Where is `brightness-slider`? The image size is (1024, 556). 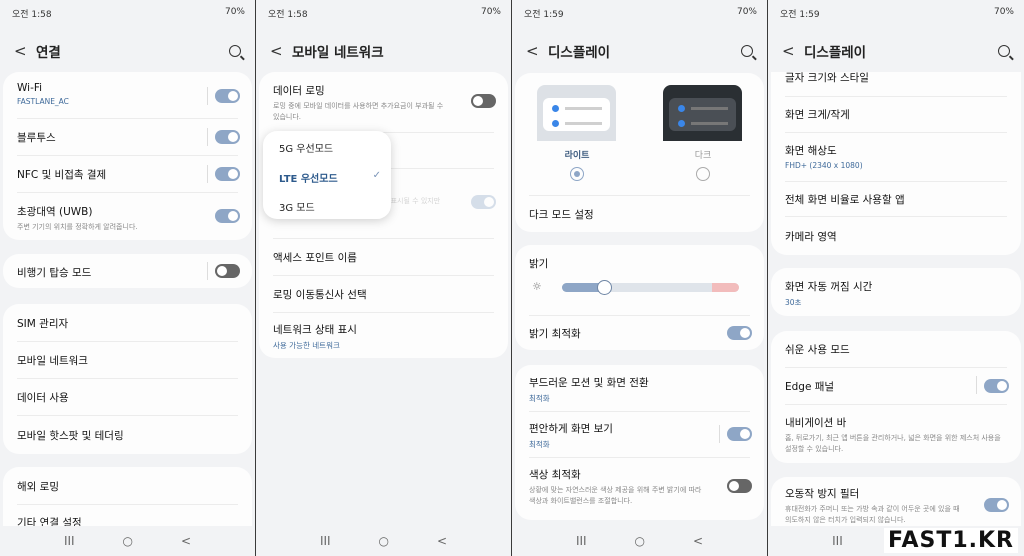
brightness-slider is located at coordinates (650, 287).